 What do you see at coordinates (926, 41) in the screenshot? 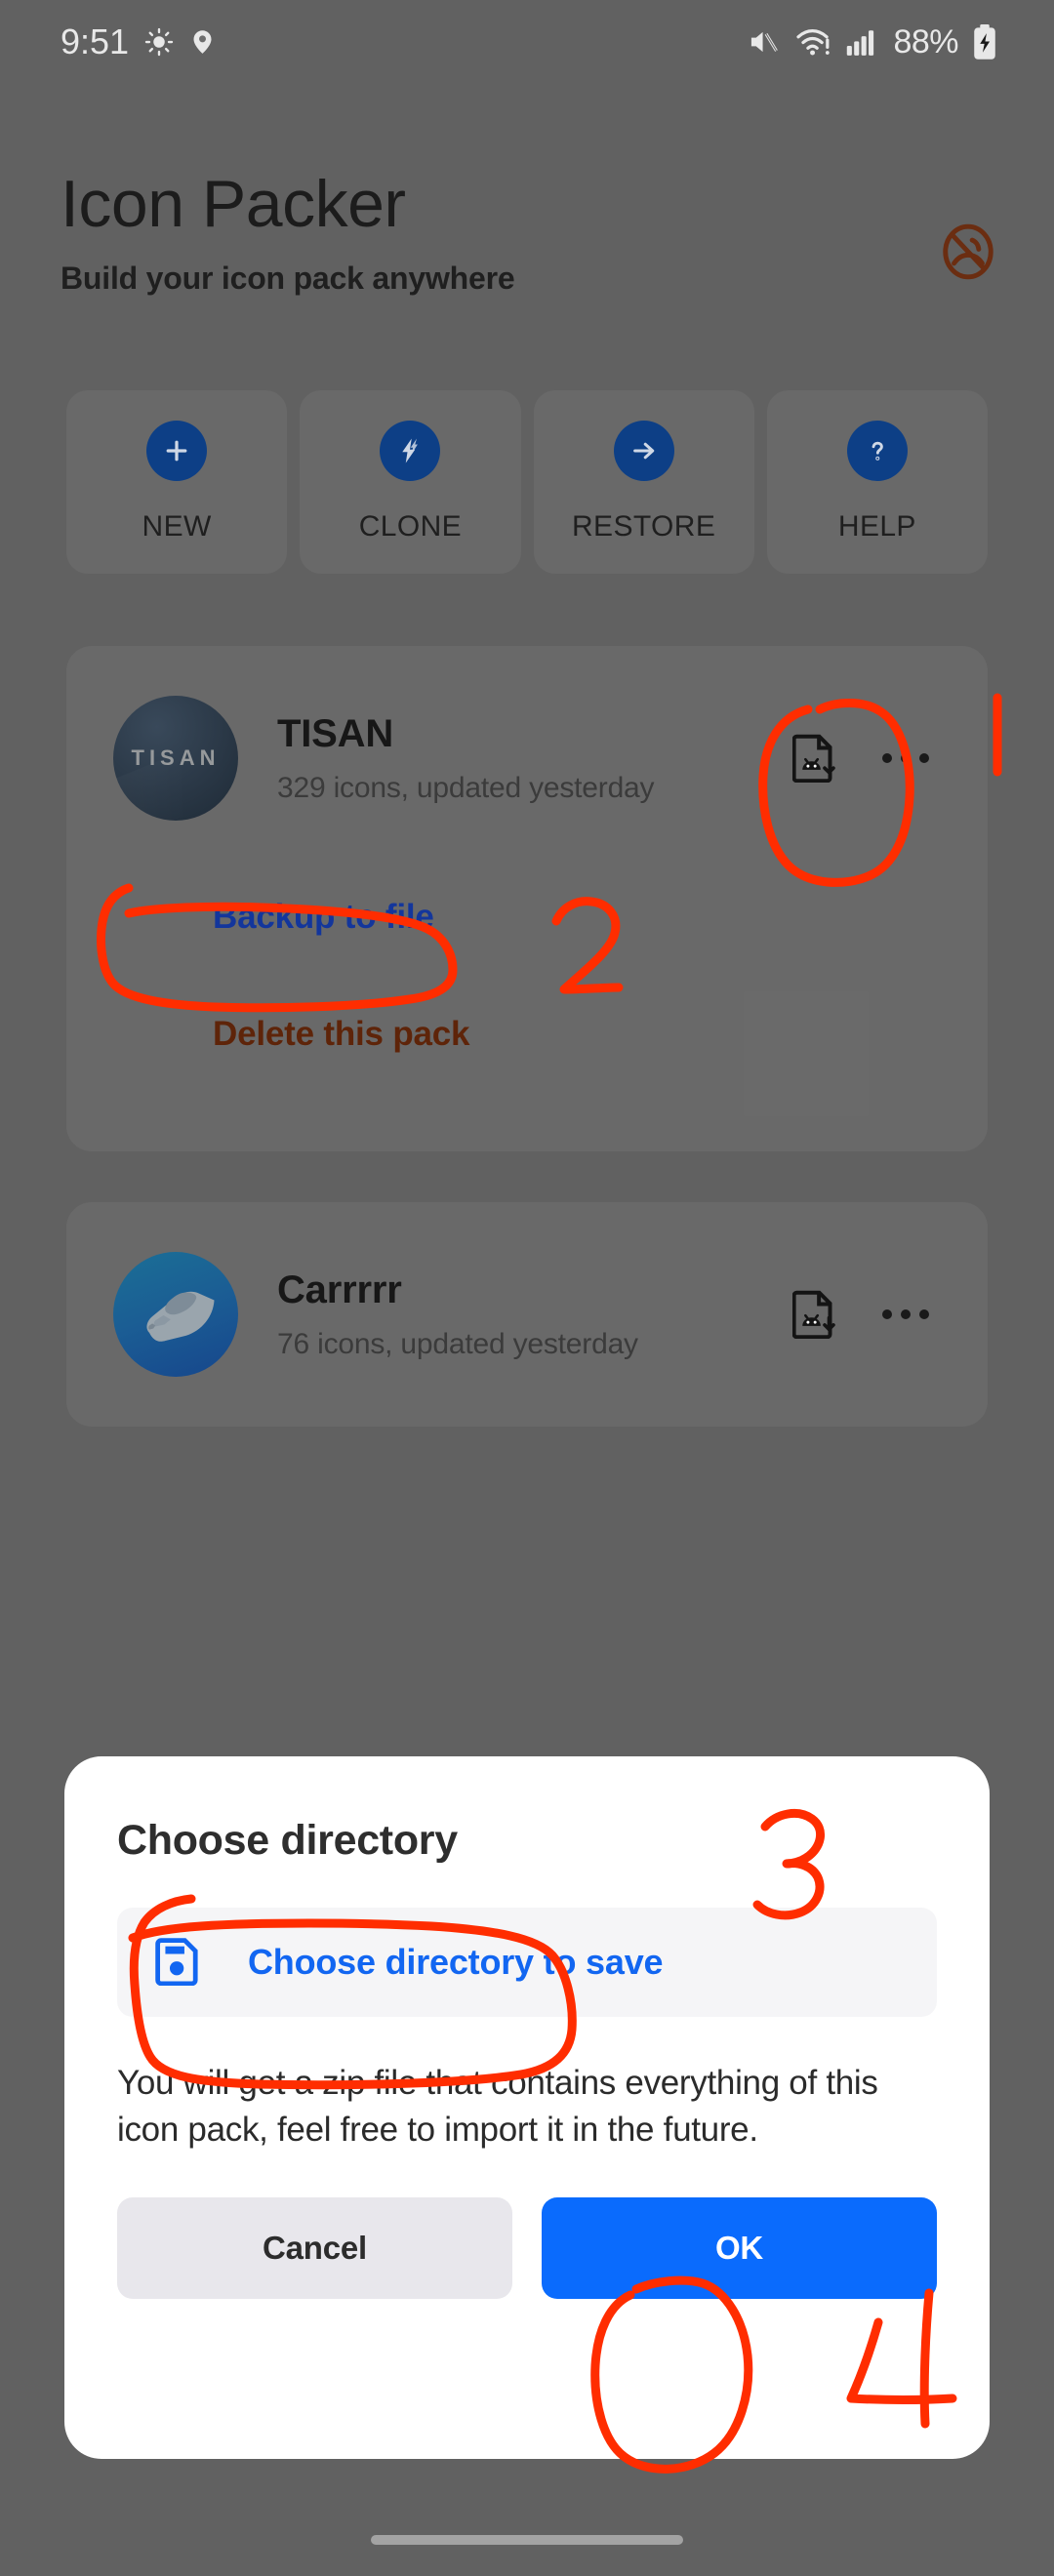
I see `battery-percent-label: 88%` at bounding box center [926, 41].